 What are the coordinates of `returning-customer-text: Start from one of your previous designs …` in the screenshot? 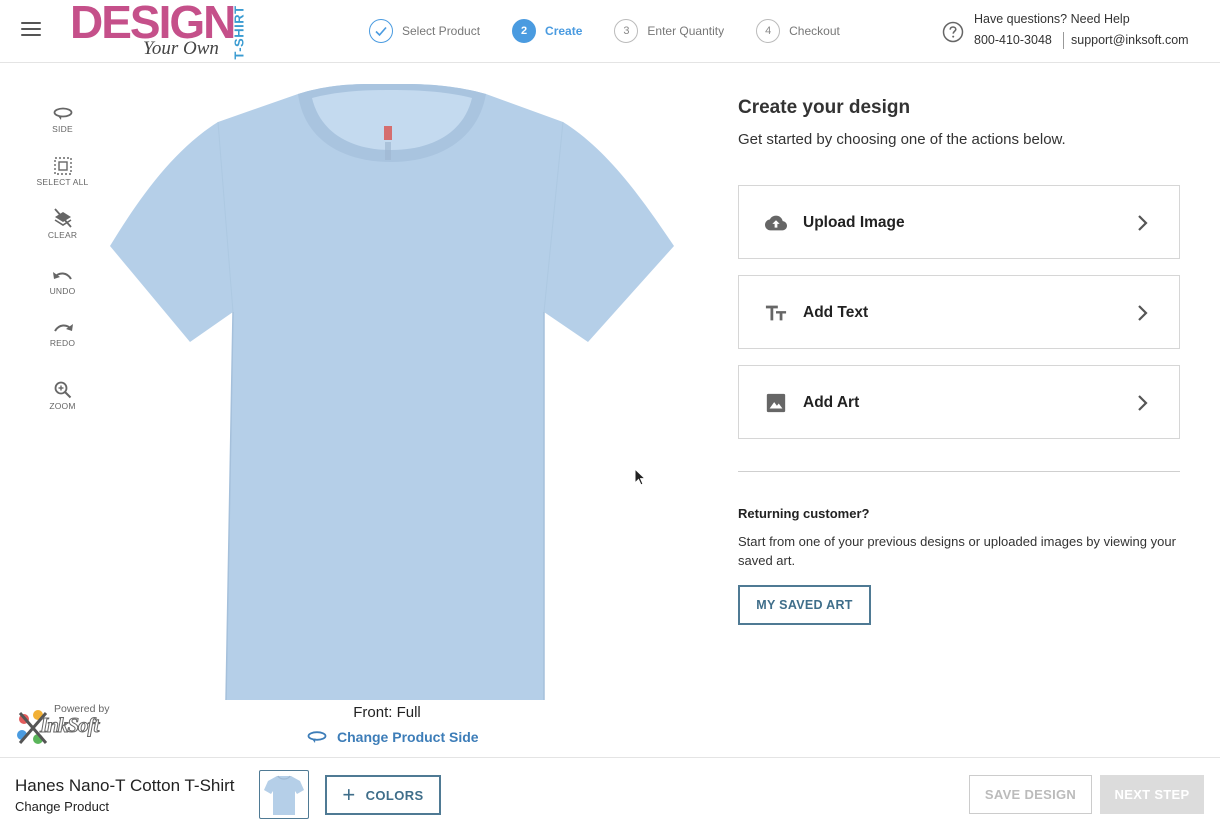 It's located at (957, 551).